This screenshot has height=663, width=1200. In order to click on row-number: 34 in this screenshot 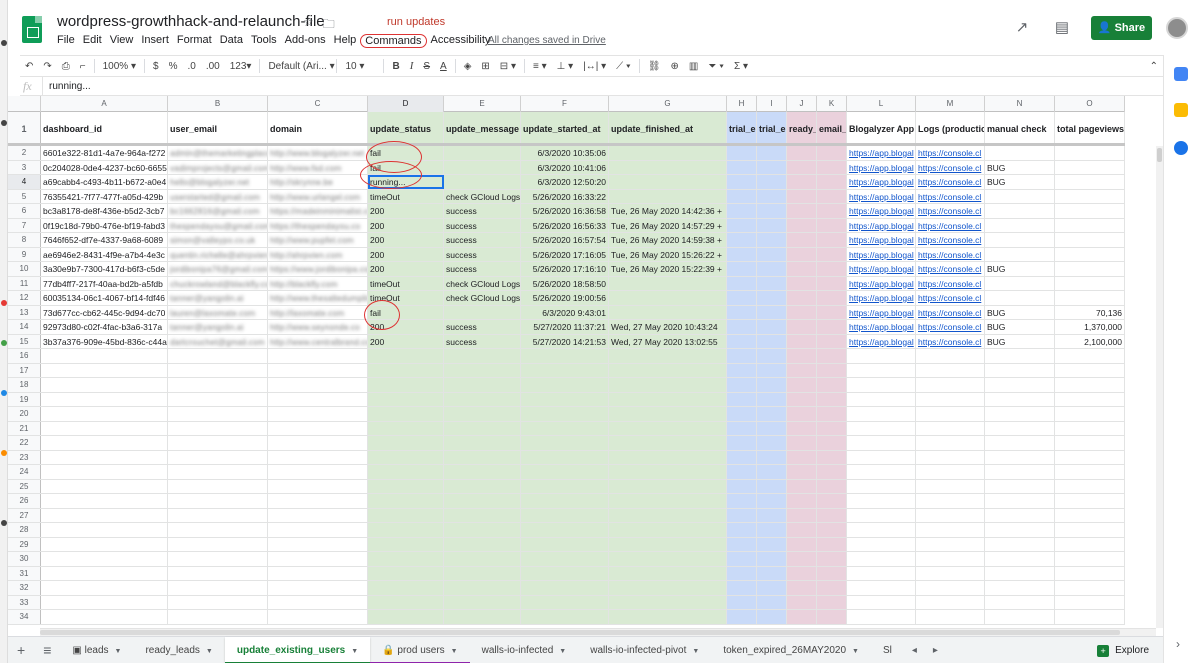, I will do `click(24, 617)`.